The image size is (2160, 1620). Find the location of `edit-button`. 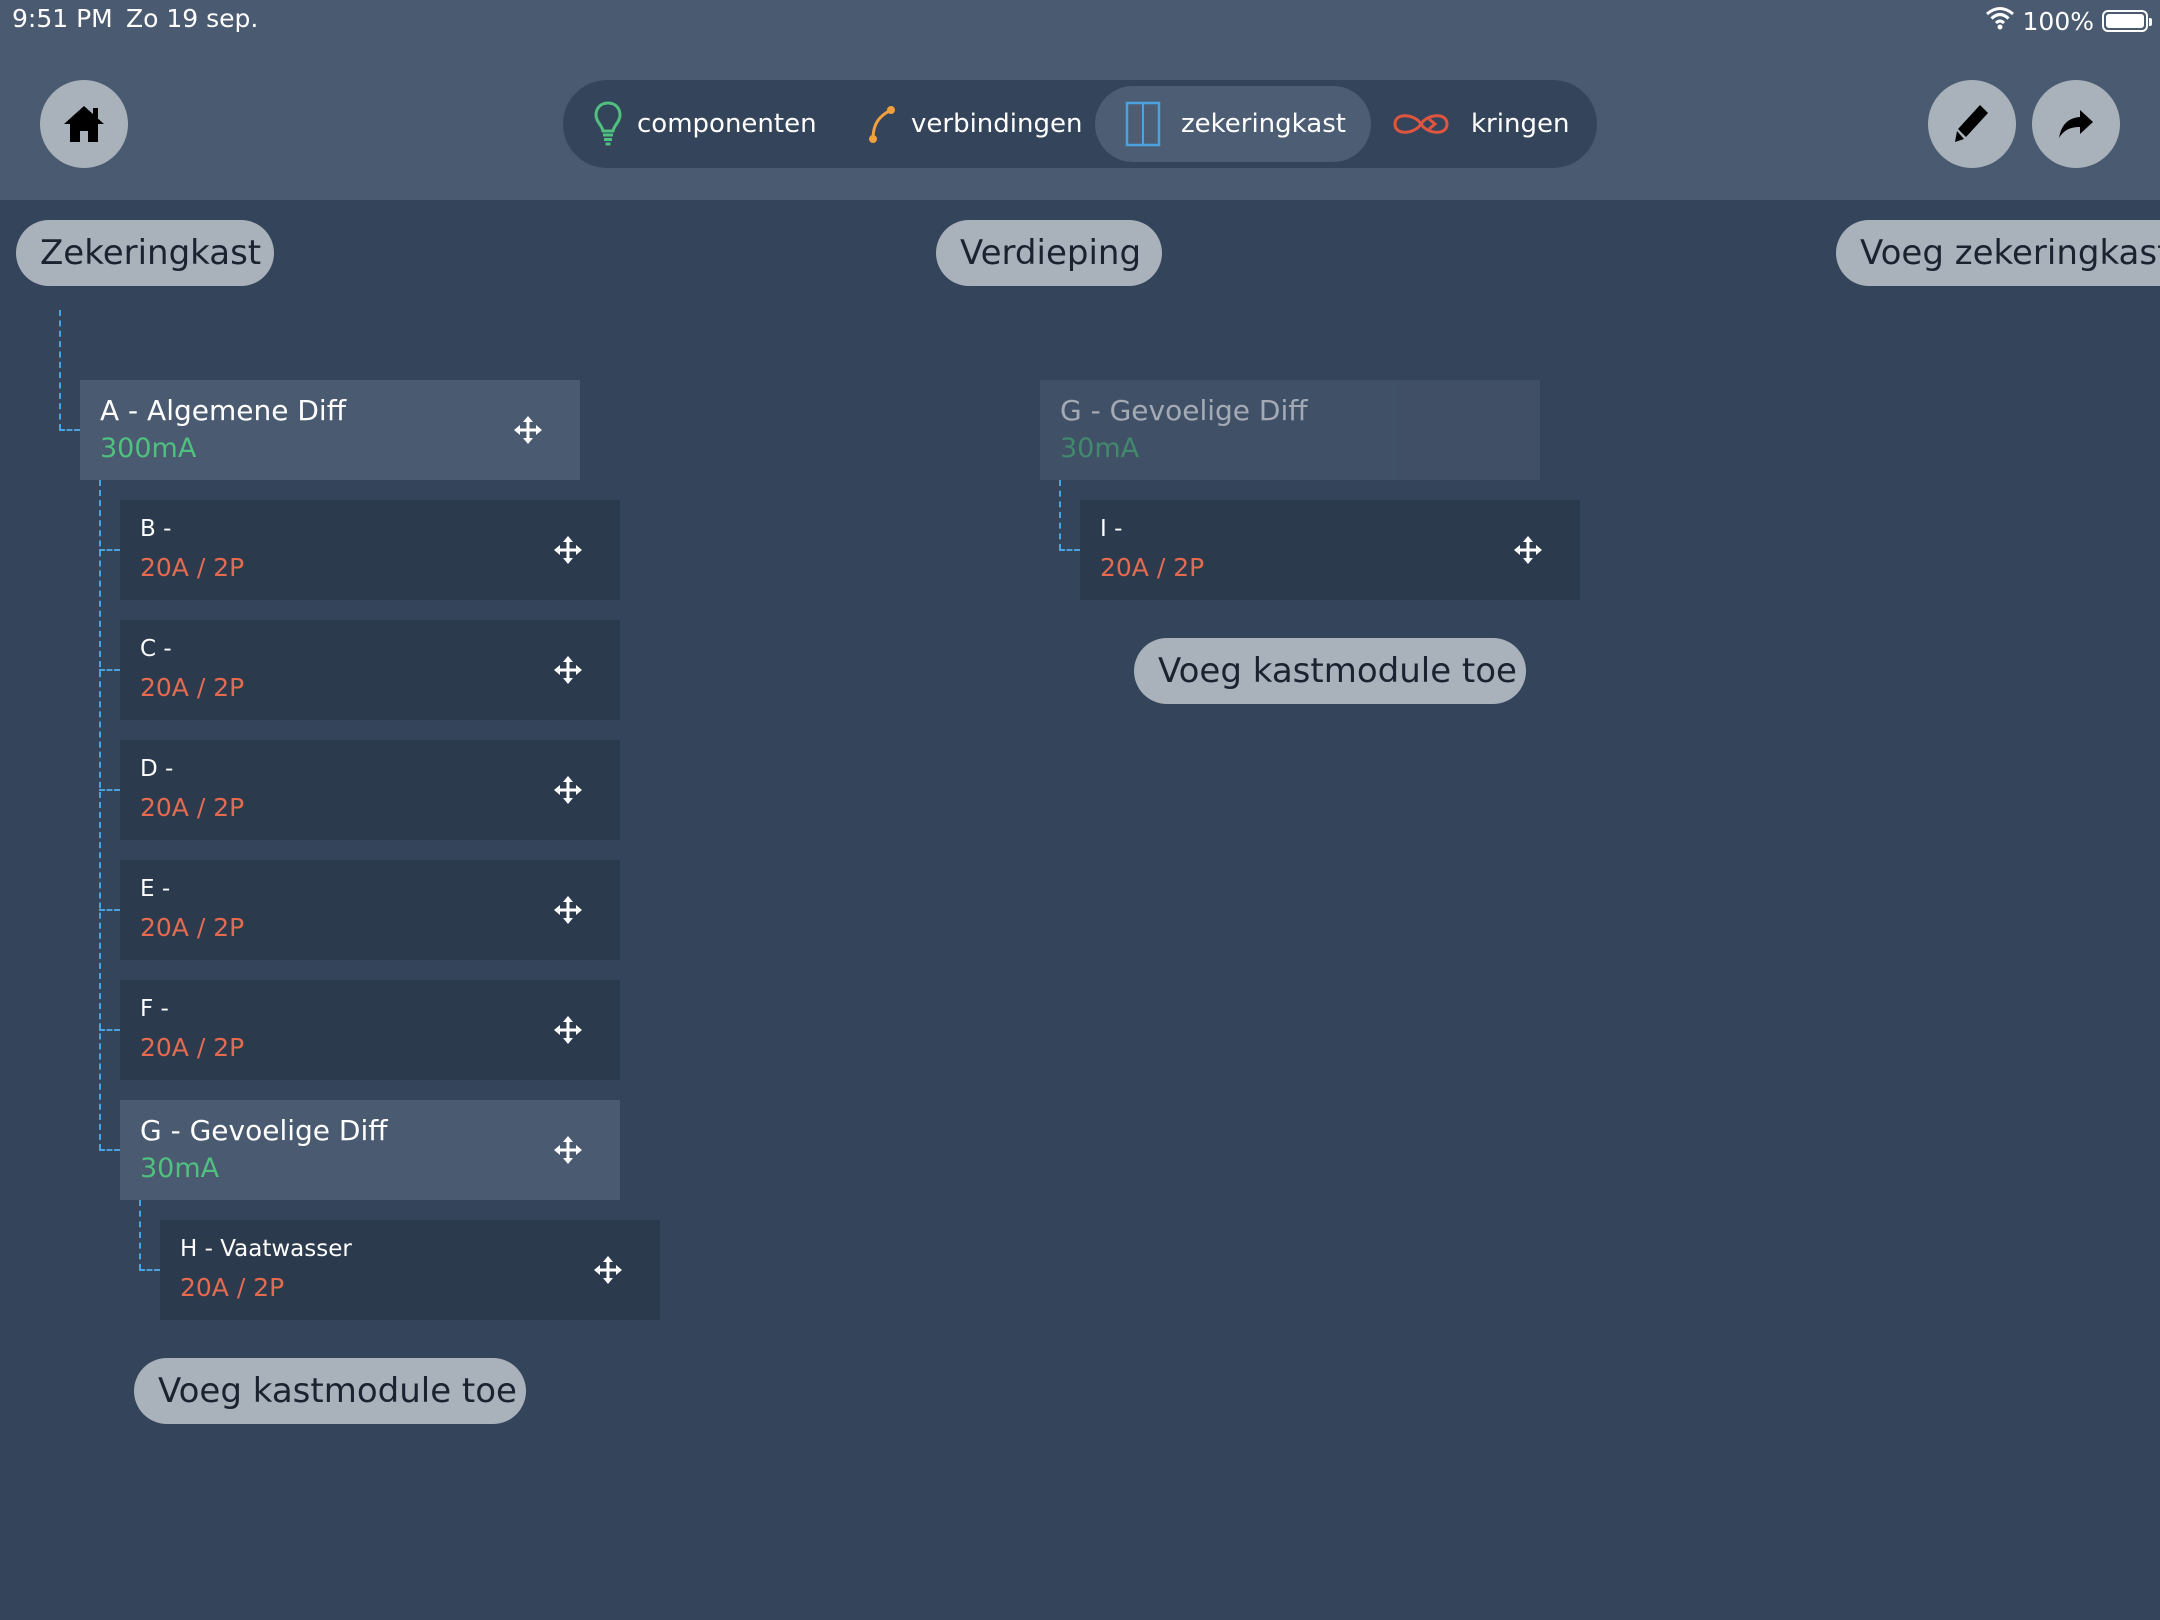

edit-button is located at coordinates (1972, 124).